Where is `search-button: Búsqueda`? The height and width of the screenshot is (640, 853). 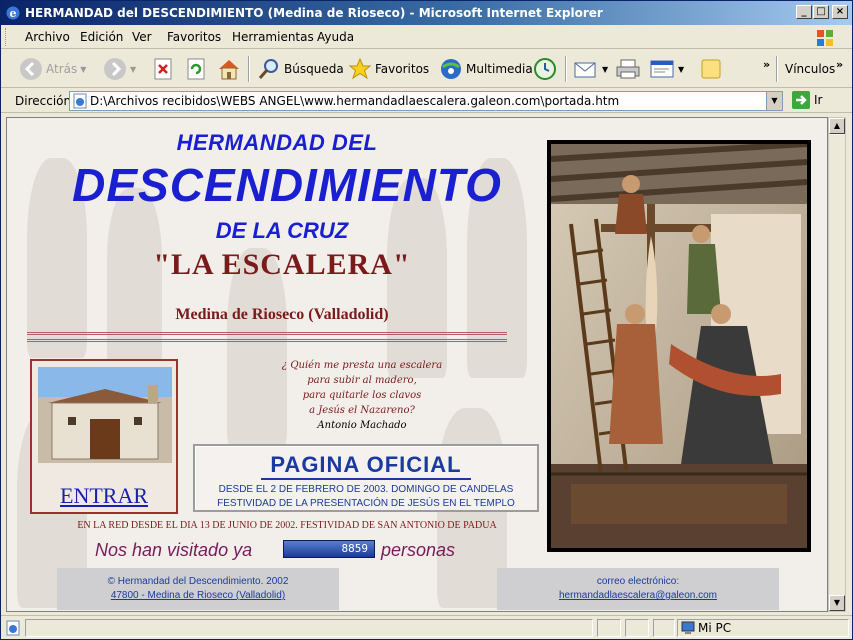 search-button: Búsqueda is located at coordinates (300, 69).